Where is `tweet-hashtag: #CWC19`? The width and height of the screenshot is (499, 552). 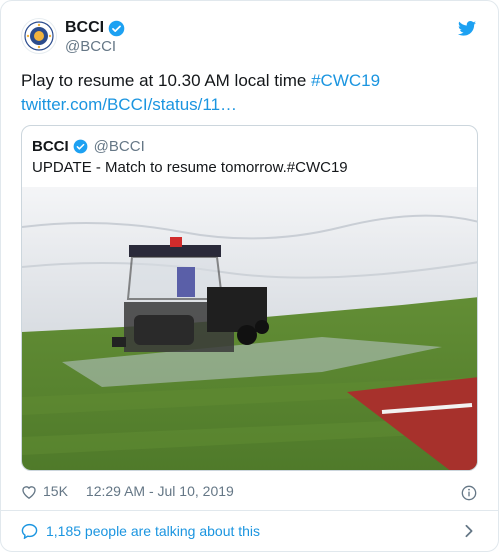
tweet-hashtag: #CWC19 is located at coordinates (345, 80).